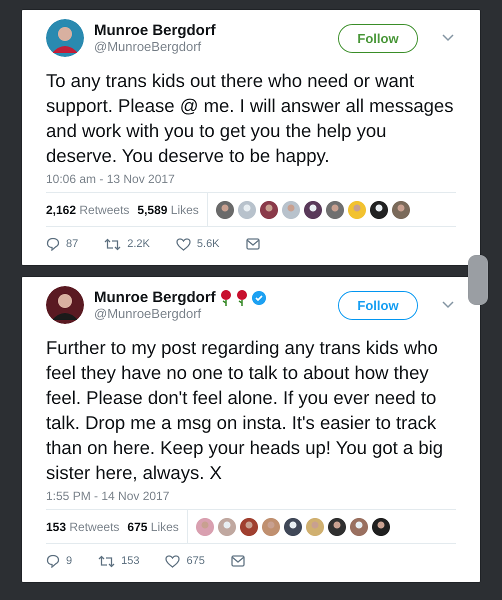 This screenshot has height=600, width=502. I want to click on like-total: 675, so click(195, 561).